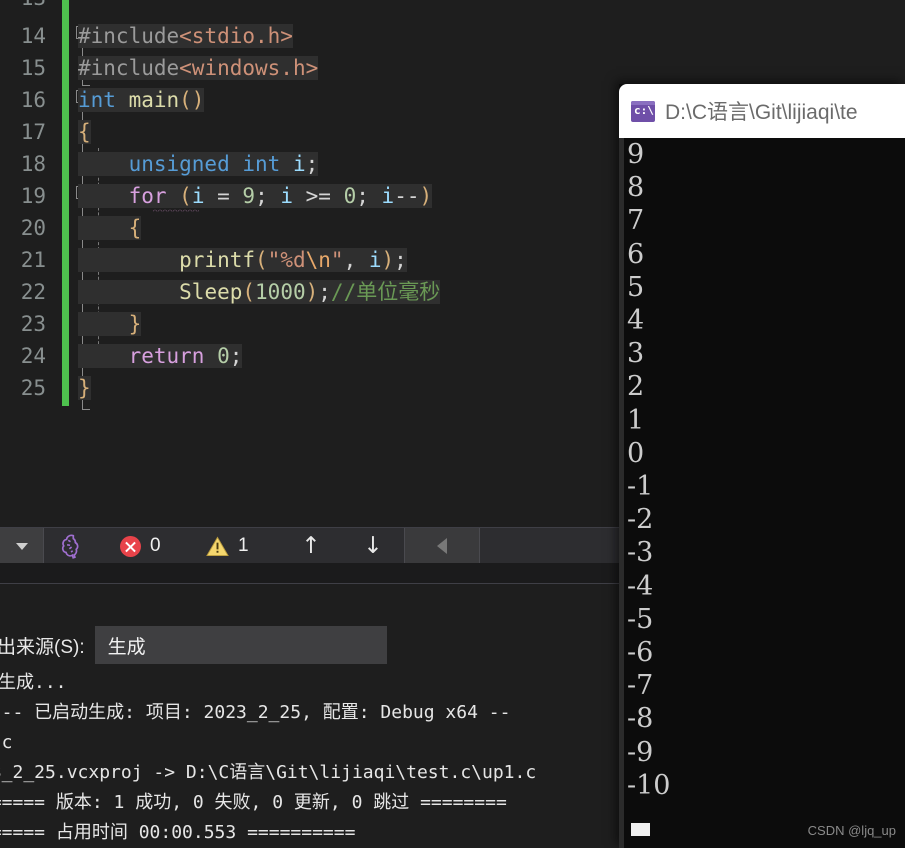 The height and width of the screenshot is (848, 905). I want to click on output-source-select: 生成, so click(240, 645).